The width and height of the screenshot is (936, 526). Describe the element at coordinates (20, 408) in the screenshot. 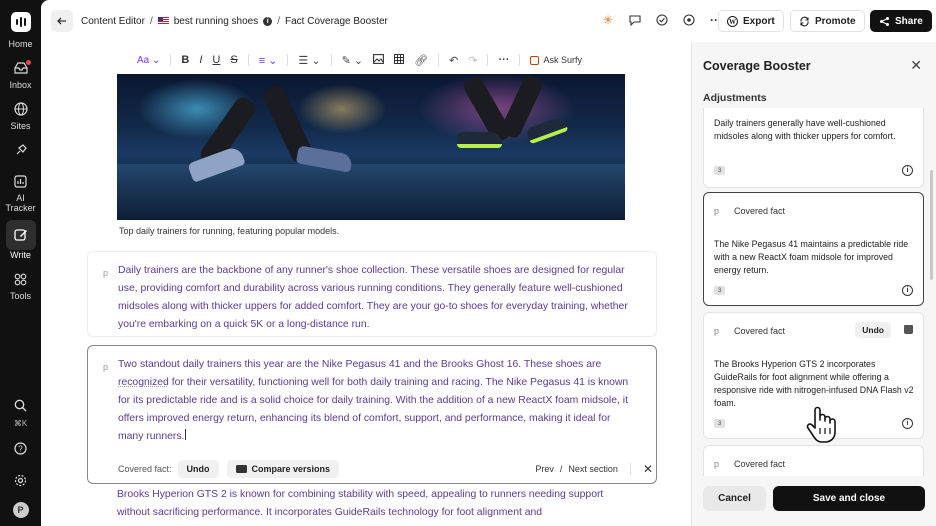

I see `search-icon` at that location.